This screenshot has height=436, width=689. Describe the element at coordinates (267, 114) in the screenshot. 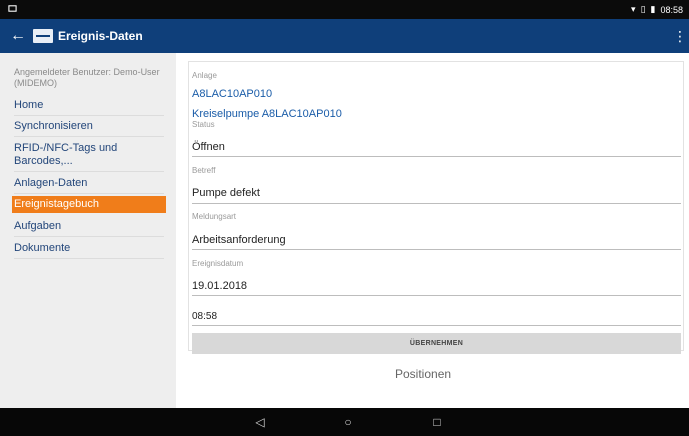

I see `anlage-name-link: Kreiselpumpe A8LAC10AP010` at that location.